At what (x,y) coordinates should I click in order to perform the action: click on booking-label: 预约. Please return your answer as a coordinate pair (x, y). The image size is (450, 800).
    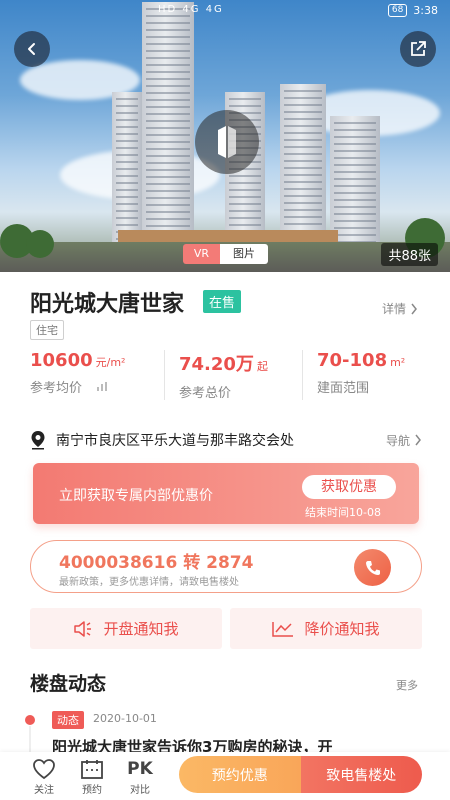
    Looking at the image, I should click on (92, 790).